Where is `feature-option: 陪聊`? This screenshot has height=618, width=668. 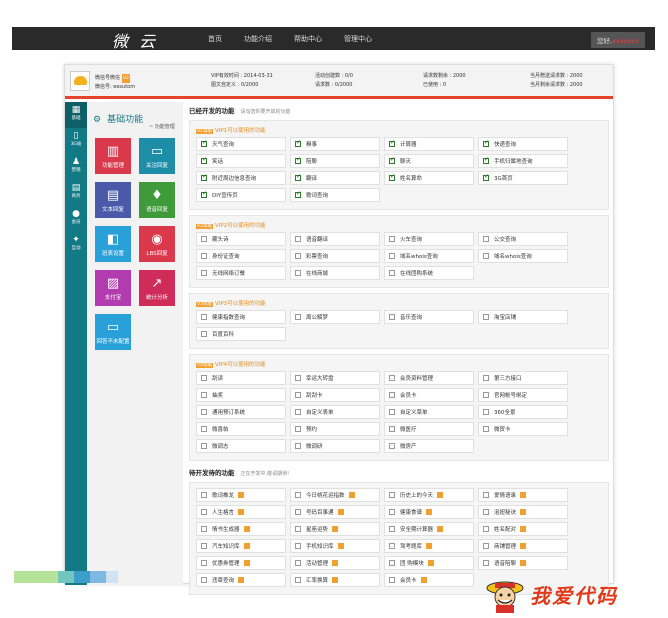
feature-option: 陪聊 is located at coordinates (335, 161).